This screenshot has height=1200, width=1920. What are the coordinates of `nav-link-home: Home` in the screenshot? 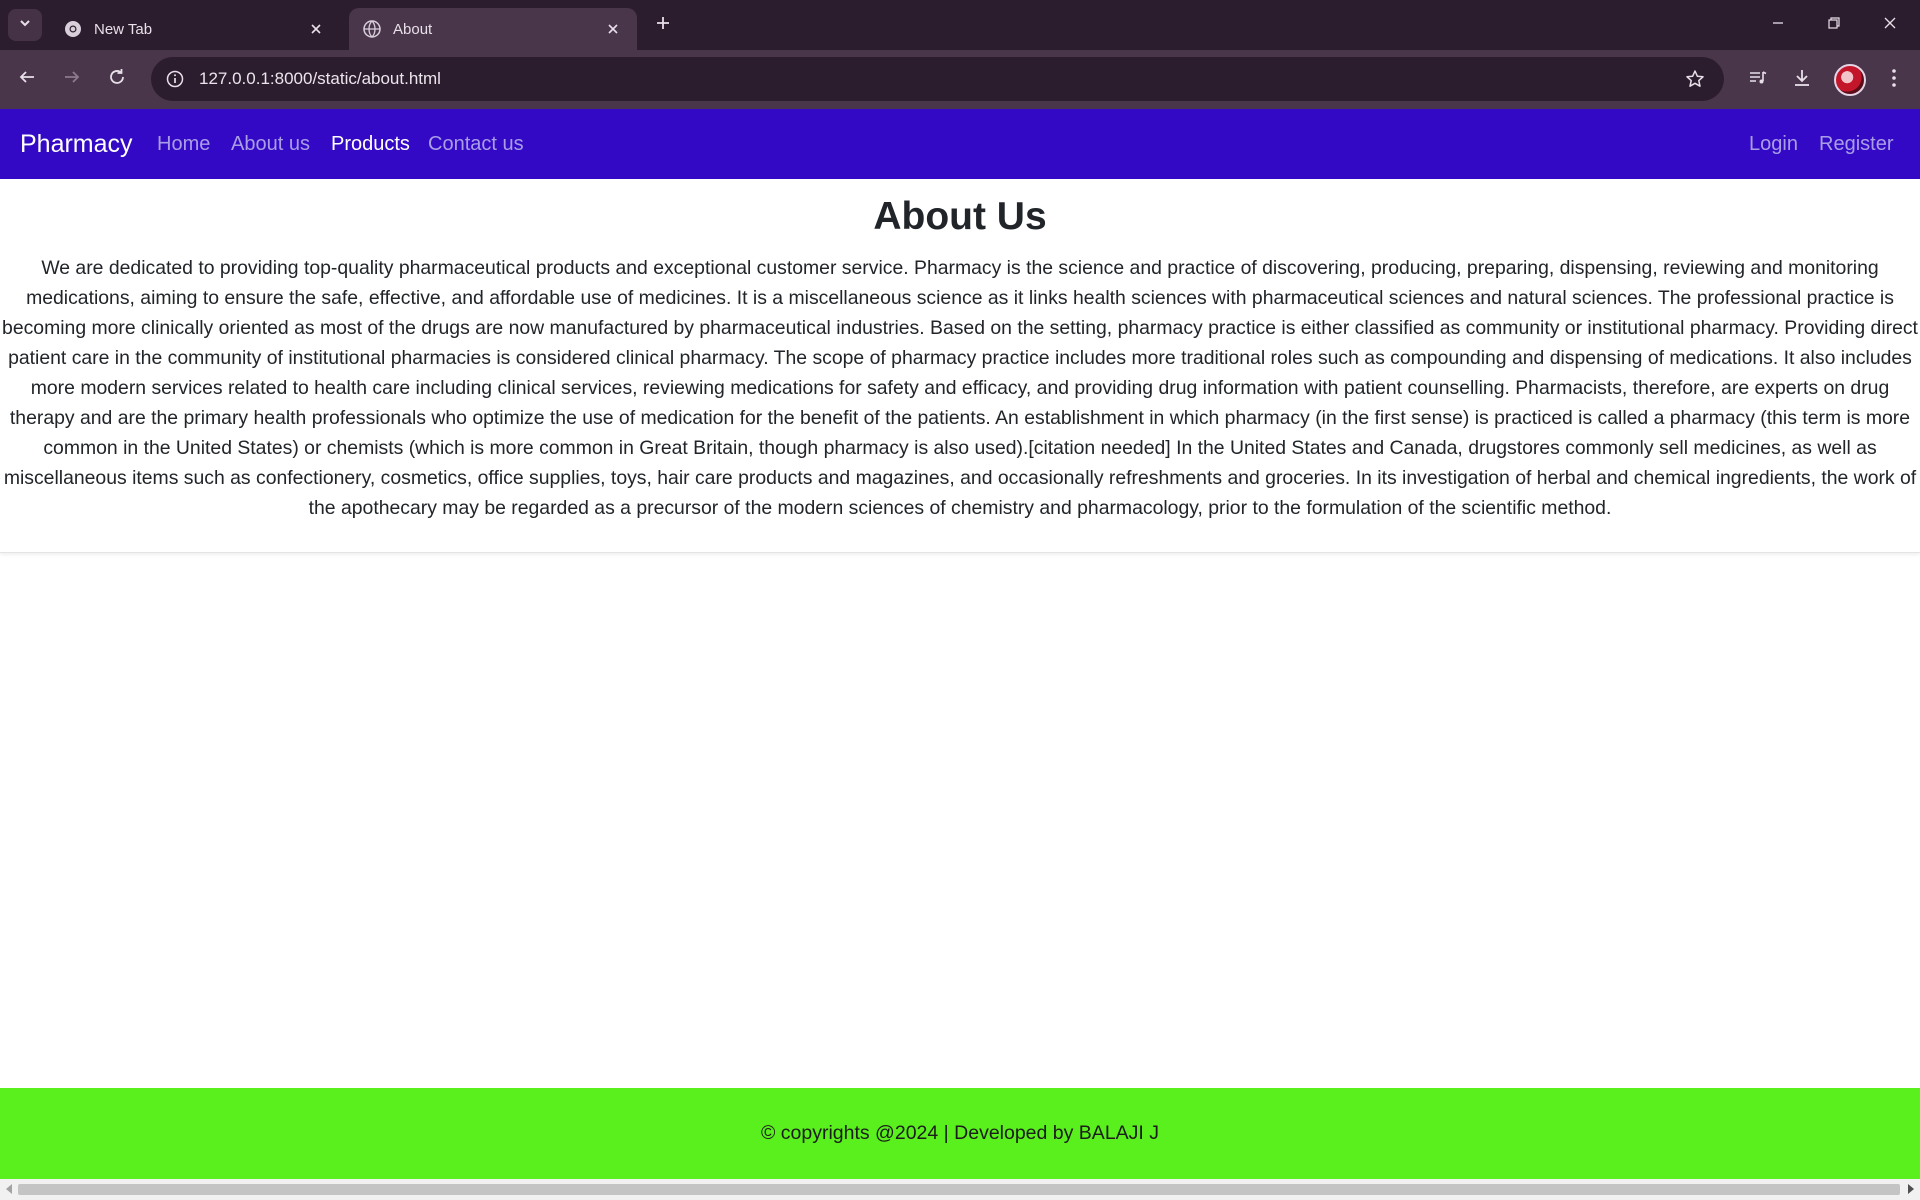 It's located at (183, 144).